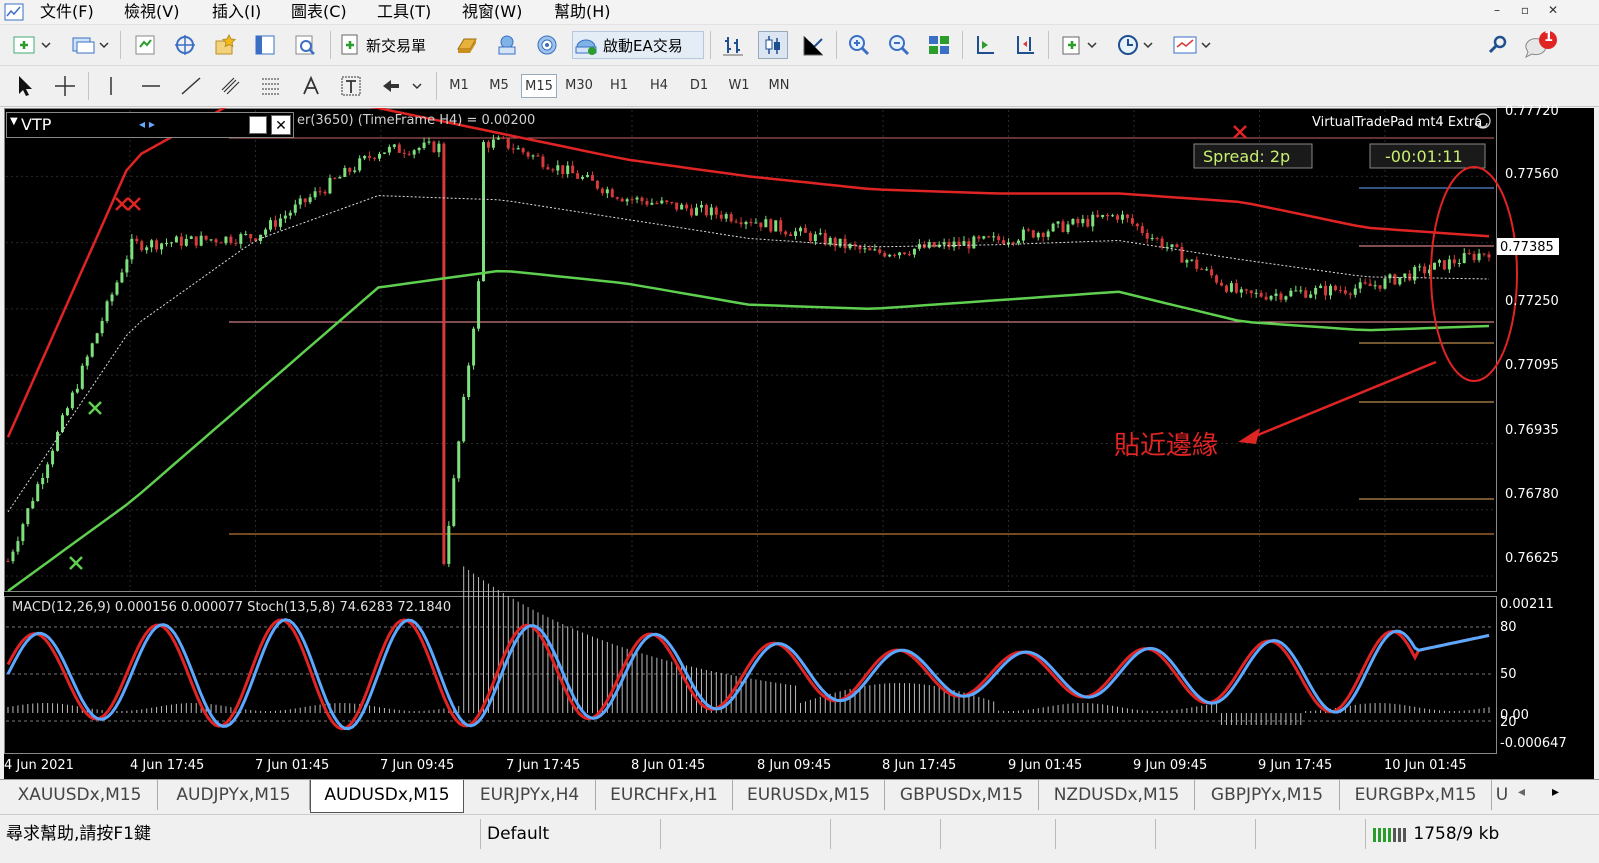 This screenshot has width=1599, height=863. What do you see at coordinates (392, 45) in the screenshot?
I see `new-order-button: 新交易單` at bounding box center [392, 45].